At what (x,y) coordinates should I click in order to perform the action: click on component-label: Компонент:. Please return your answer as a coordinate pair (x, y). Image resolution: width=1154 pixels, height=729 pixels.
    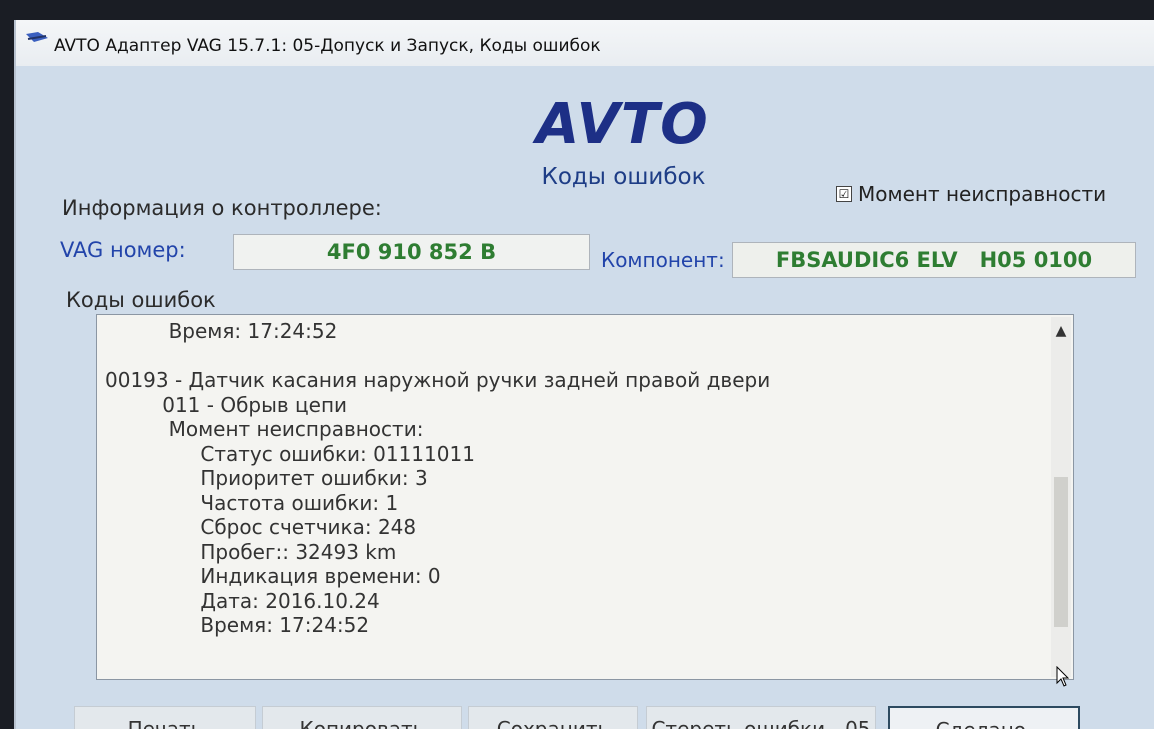
    Looking at the image, I should click on (663, 260).